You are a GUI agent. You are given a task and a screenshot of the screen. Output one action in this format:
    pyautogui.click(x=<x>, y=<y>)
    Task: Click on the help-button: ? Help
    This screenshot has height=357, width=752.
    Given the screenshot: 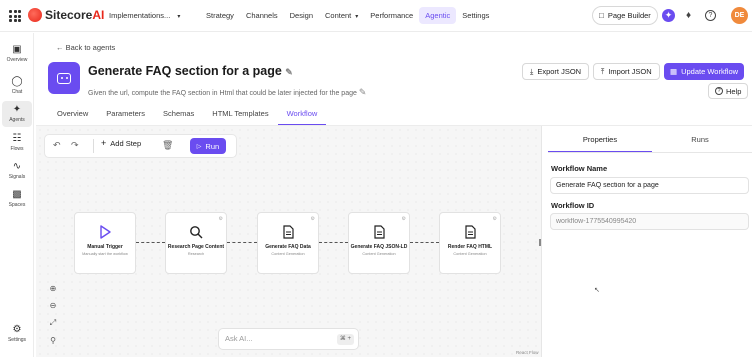 What is the action you would take?
    pyautogui.click(x=728, y=91)
    